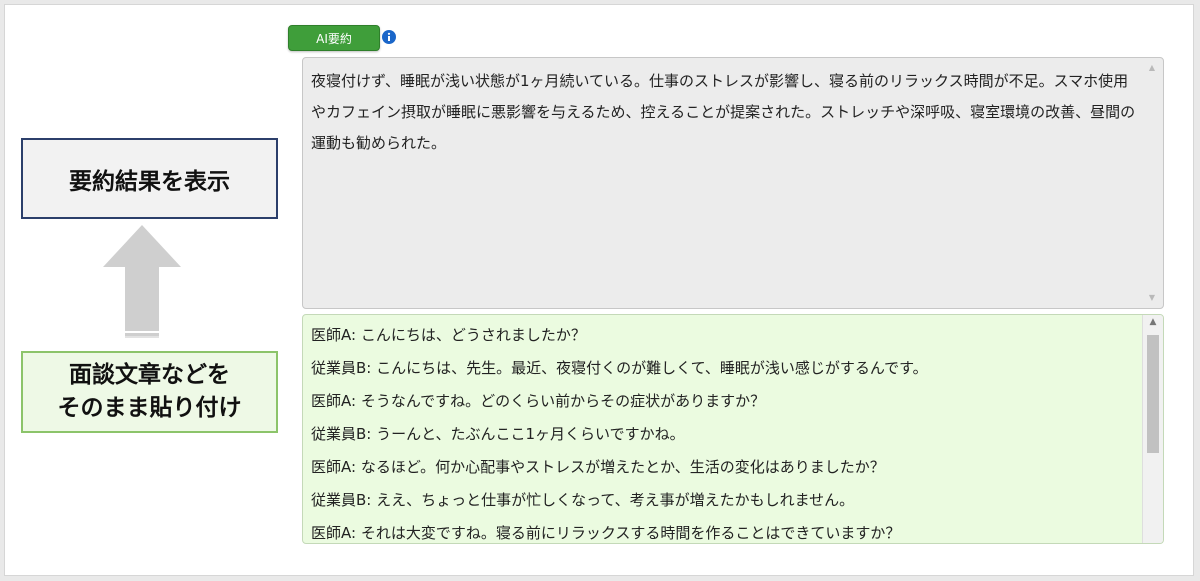 The width and height of the screenshot is (1200, 581). Describe the element at coordinates (448, 335) in the screenshot. I see `conversation-line: 医師A: こんにちは、どうされましたか？` at that location.